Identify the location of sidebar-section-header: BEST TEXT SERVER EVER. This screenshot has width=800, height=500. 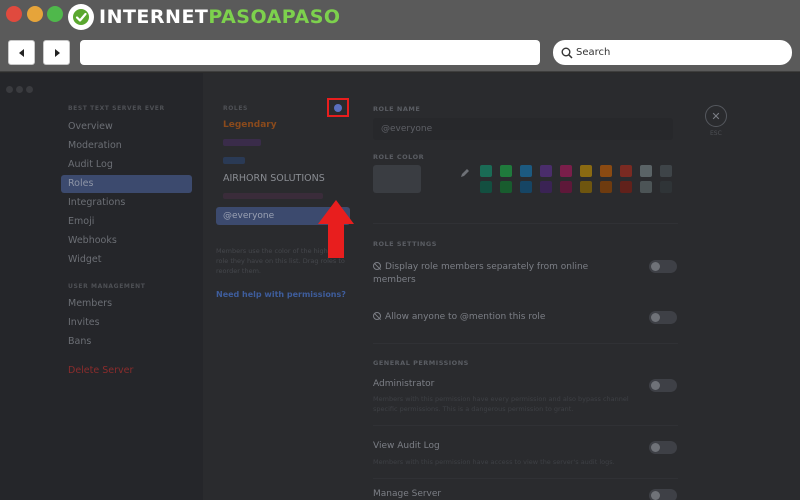
(116, 108).